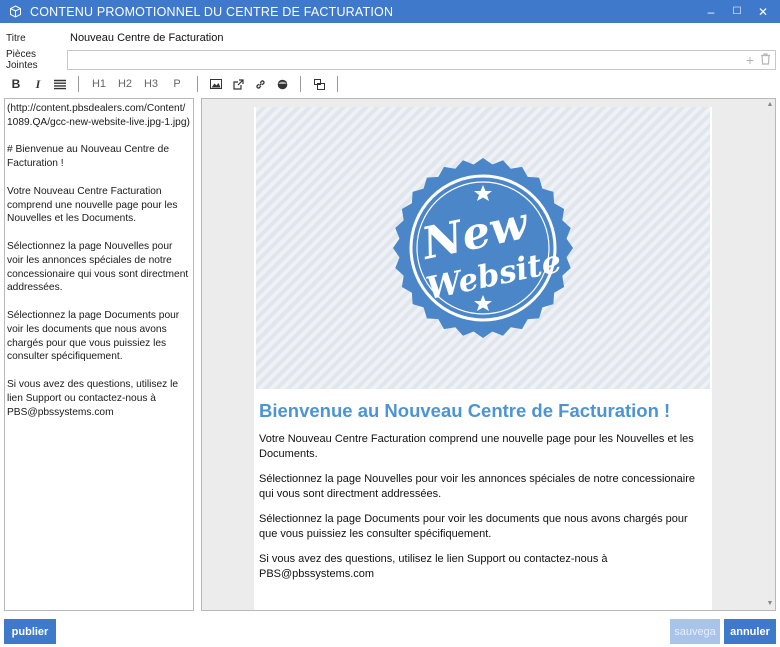 The width and height of the screenshot is (780, 647). Describe the element at coordinates (16, 84) in the screenshot. I see `bold-button: B` at that location.